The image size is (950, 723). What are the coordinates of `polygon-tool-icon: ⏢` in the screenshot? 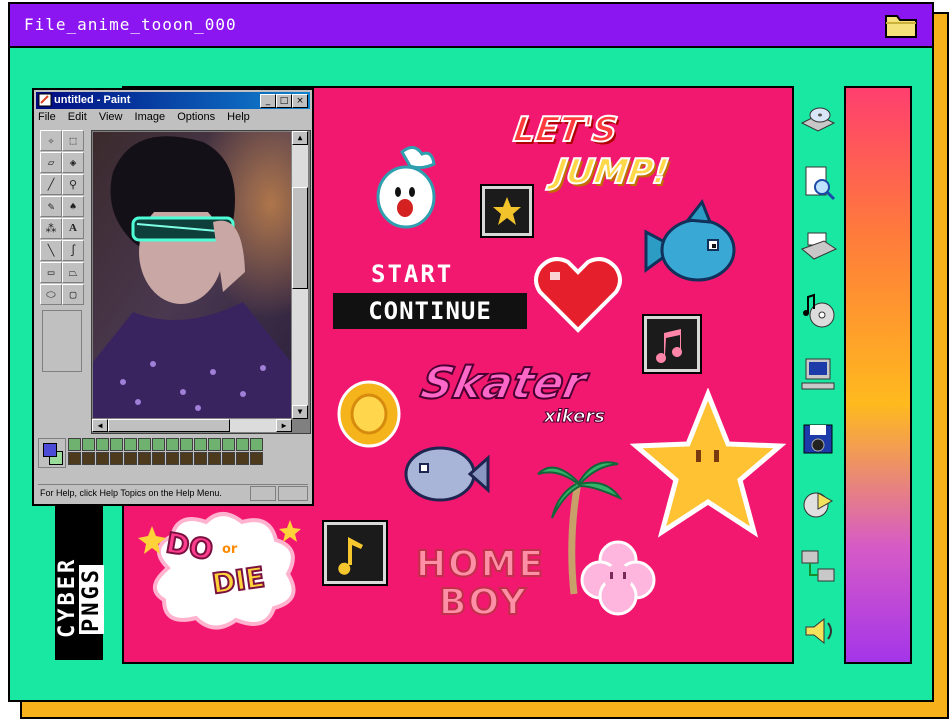 It's located at (73, 272).